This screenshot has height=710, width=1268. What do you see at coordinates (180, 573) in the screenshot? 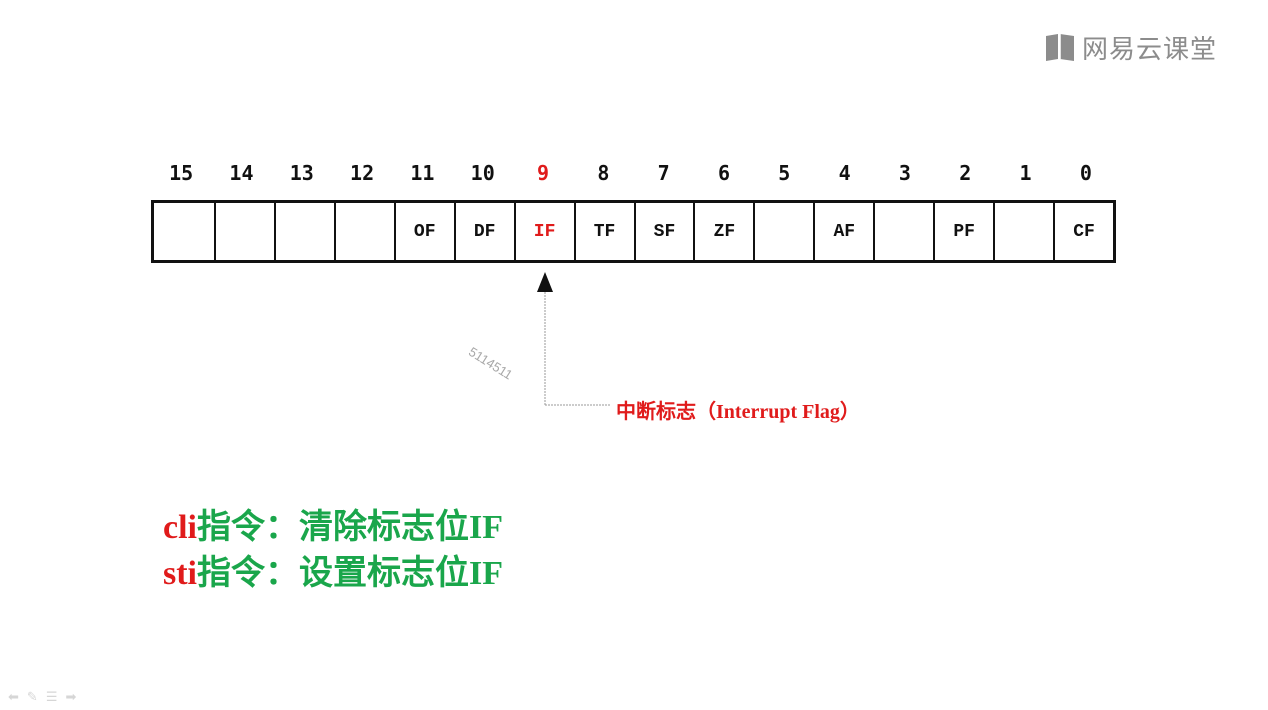
I see `instruction-cmd: sti` at bounding box center [180, 573].